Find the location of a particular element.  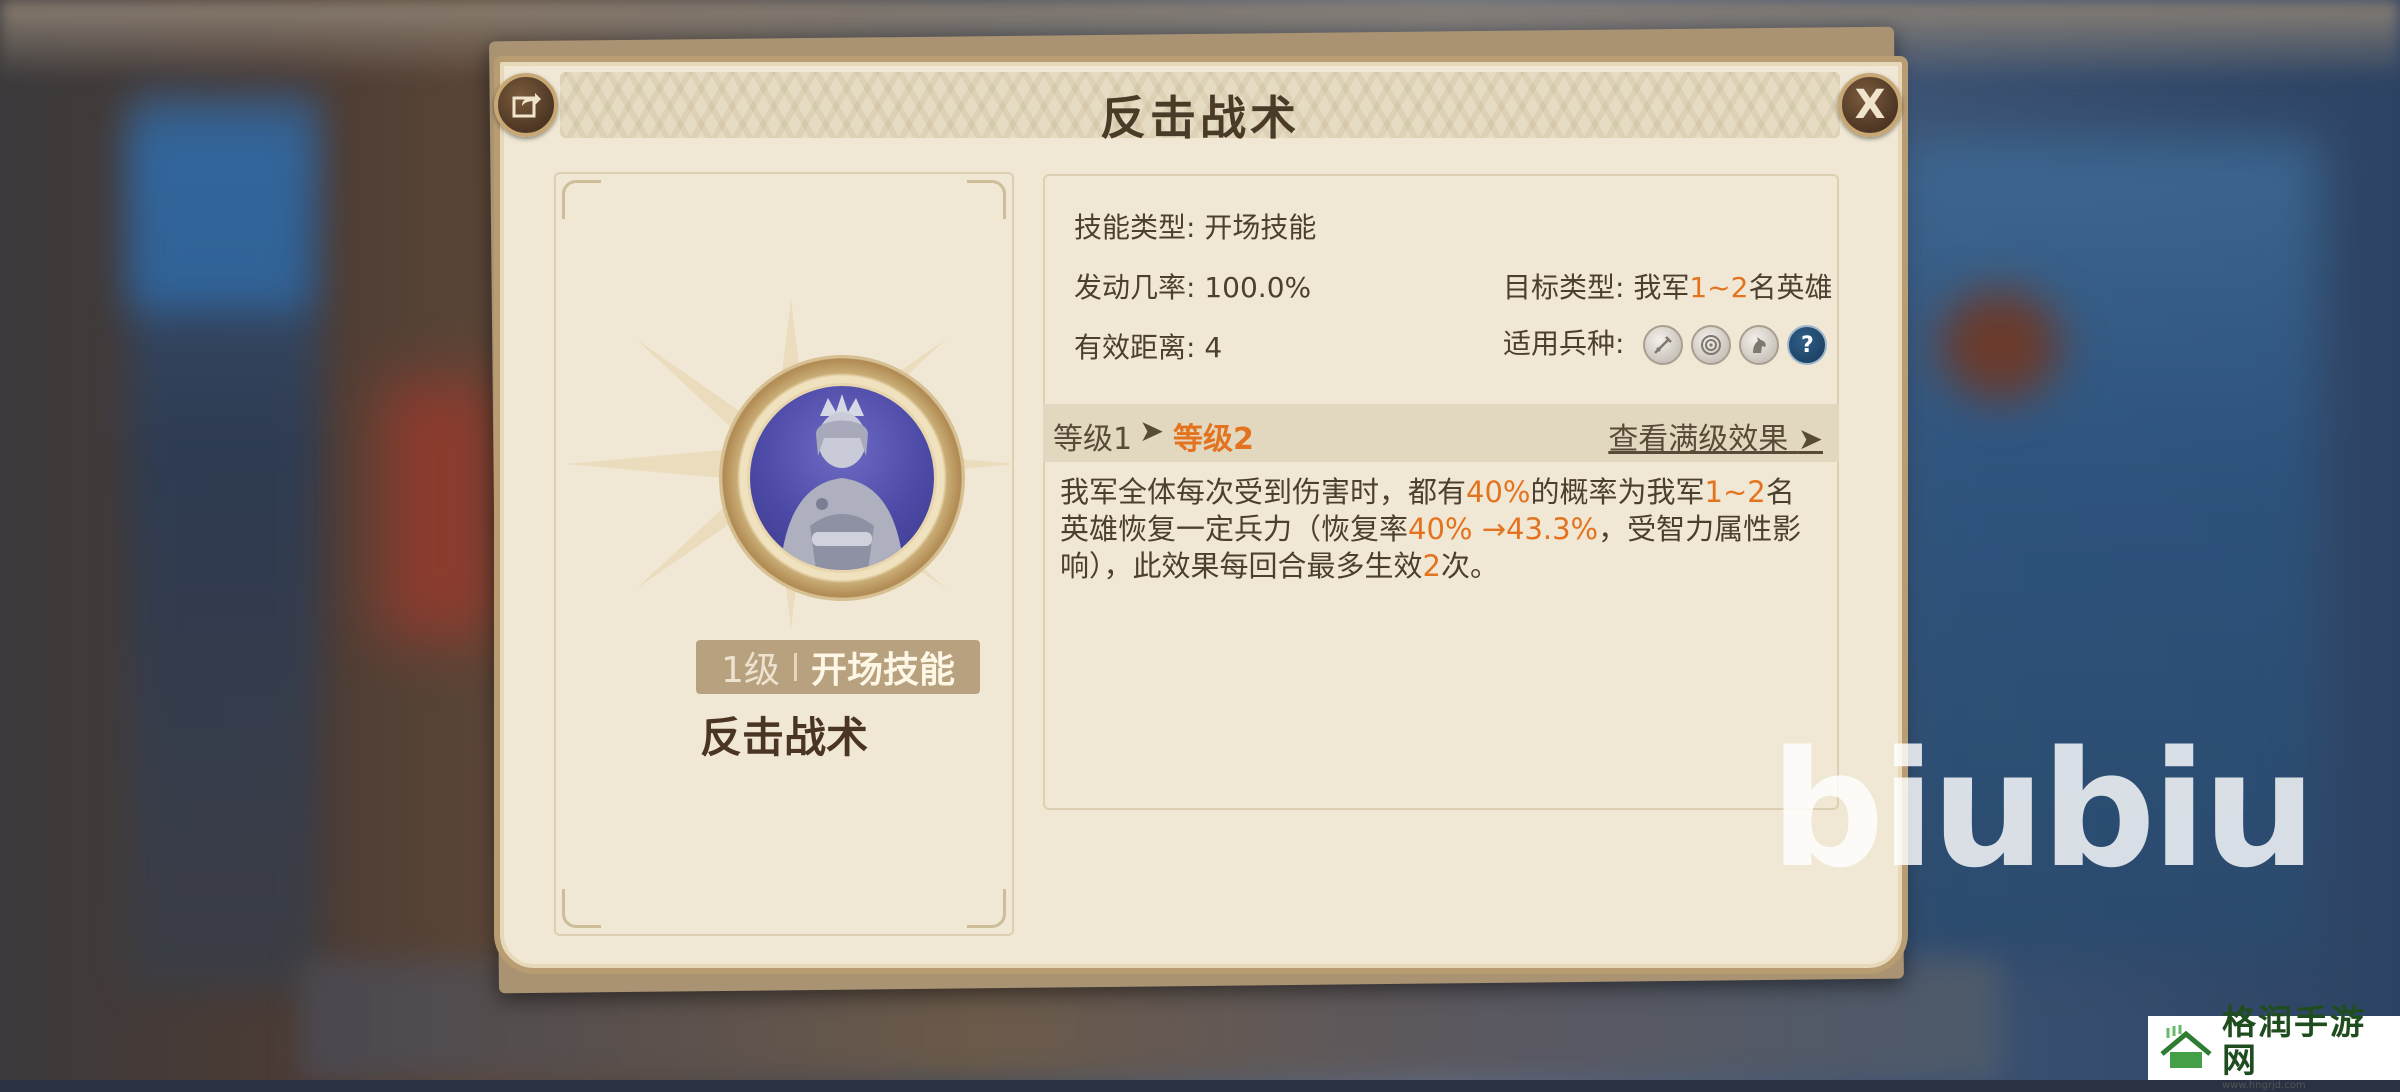

site-name: 格润手游网 is located at coordinates (2294, 1042).